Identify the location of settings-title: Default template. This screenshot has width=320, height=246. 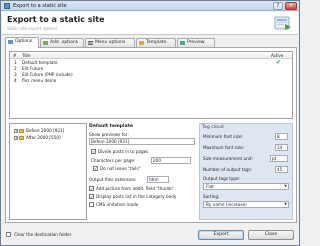
(111, 126).